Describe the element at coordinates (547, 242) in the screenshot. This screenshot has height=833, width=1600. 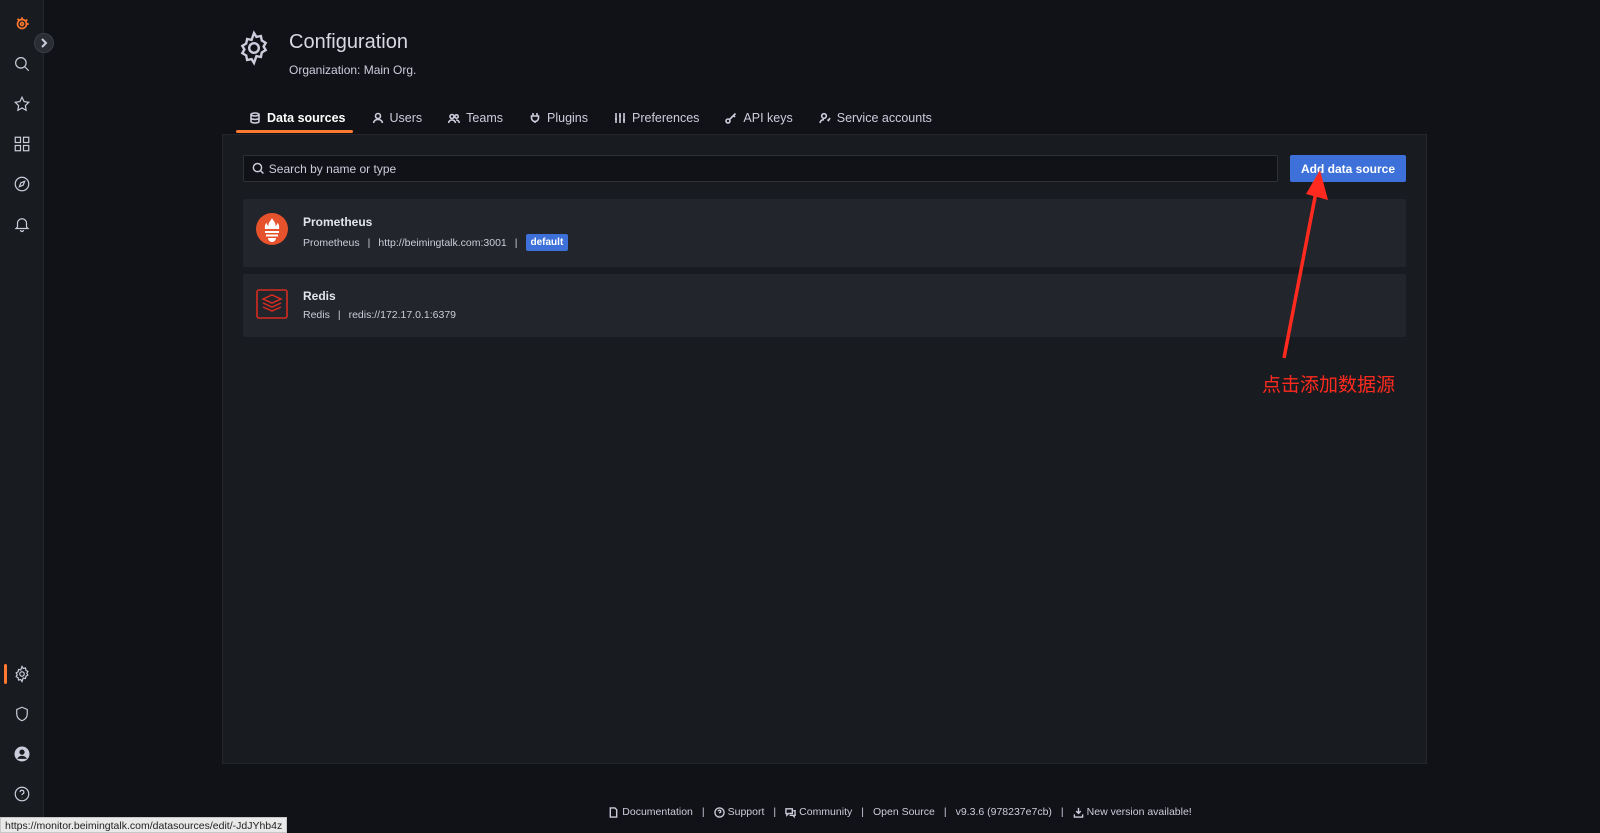
I see `default-badge: default` at that location.